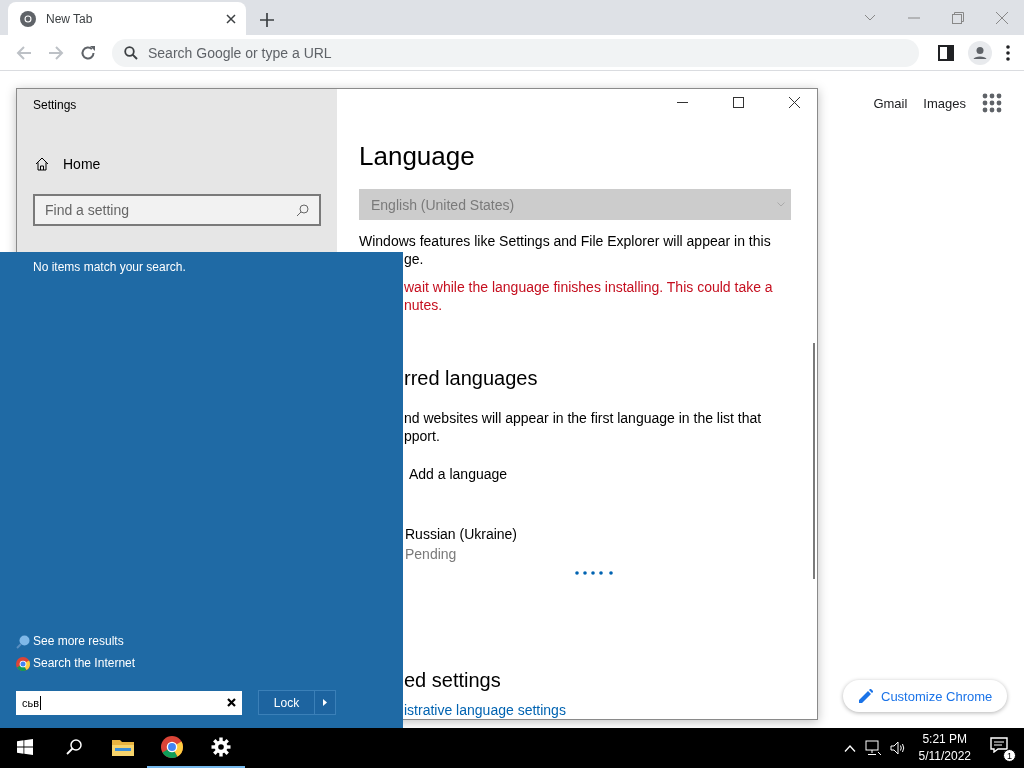  Describe the element at coordinates (849, 748) in the screenshot. I see `chevron-up-icon` at that location.